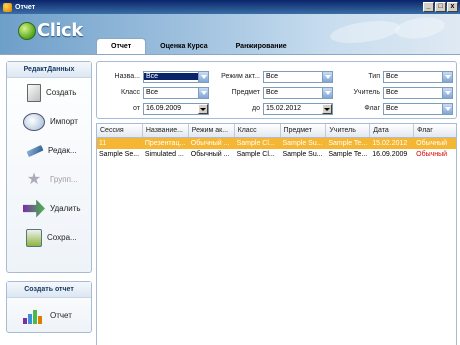  I want to click on date-from-value: 16.09.2009, so click(171, 108).